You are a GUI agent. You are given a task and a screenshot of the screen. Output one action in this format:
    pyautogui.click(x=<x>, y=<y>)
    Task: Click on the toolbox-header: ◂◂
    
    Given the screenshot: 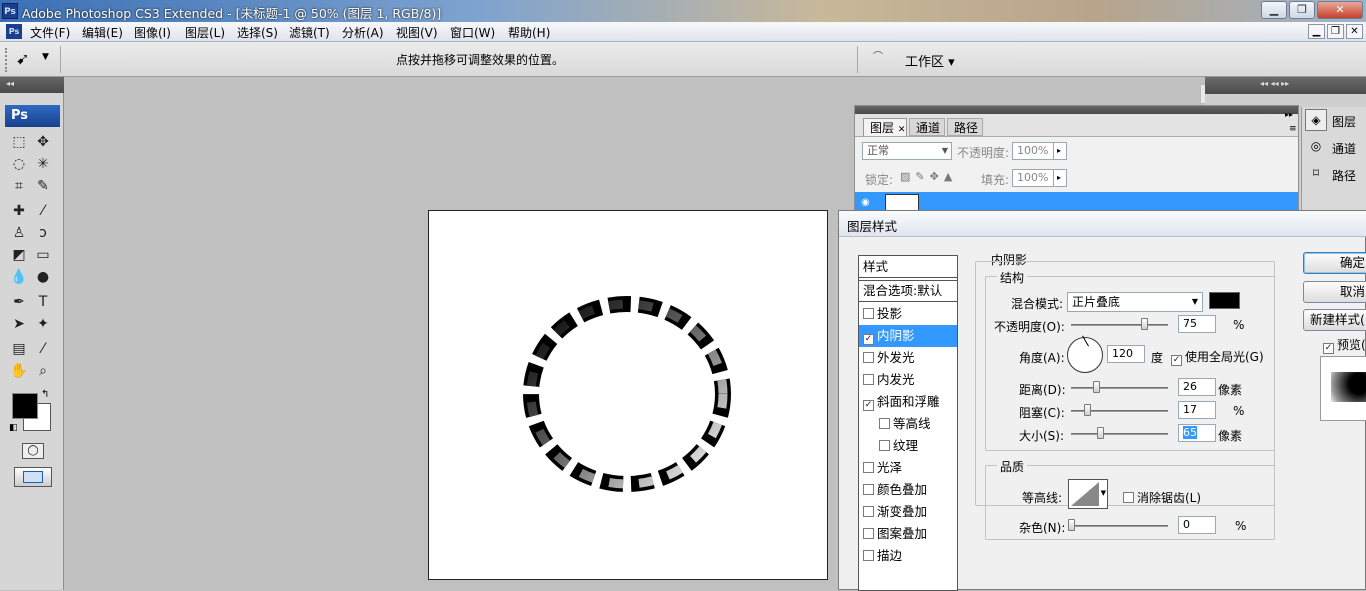 What is the action you would take?
    pyautogui.click(x=32, y=85)
    